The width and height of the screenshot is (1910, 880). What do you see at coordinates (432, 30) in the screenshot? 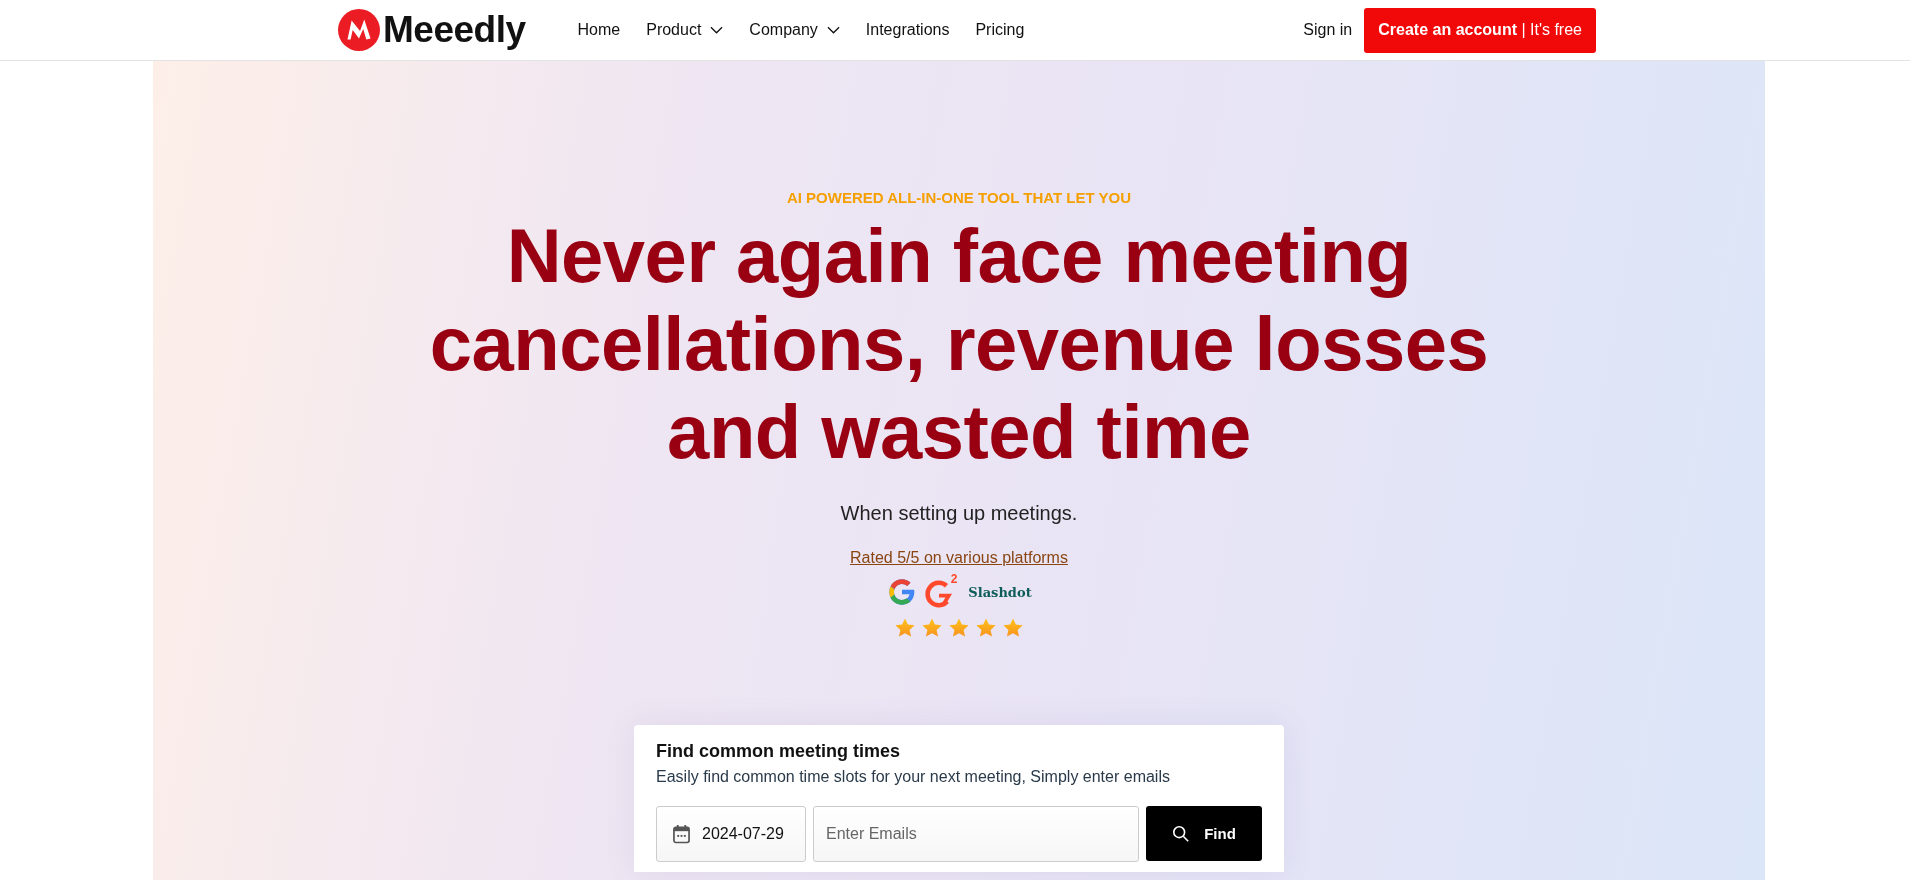
I see `brand-logo: Meeedly` at bounding box center [432, 30].